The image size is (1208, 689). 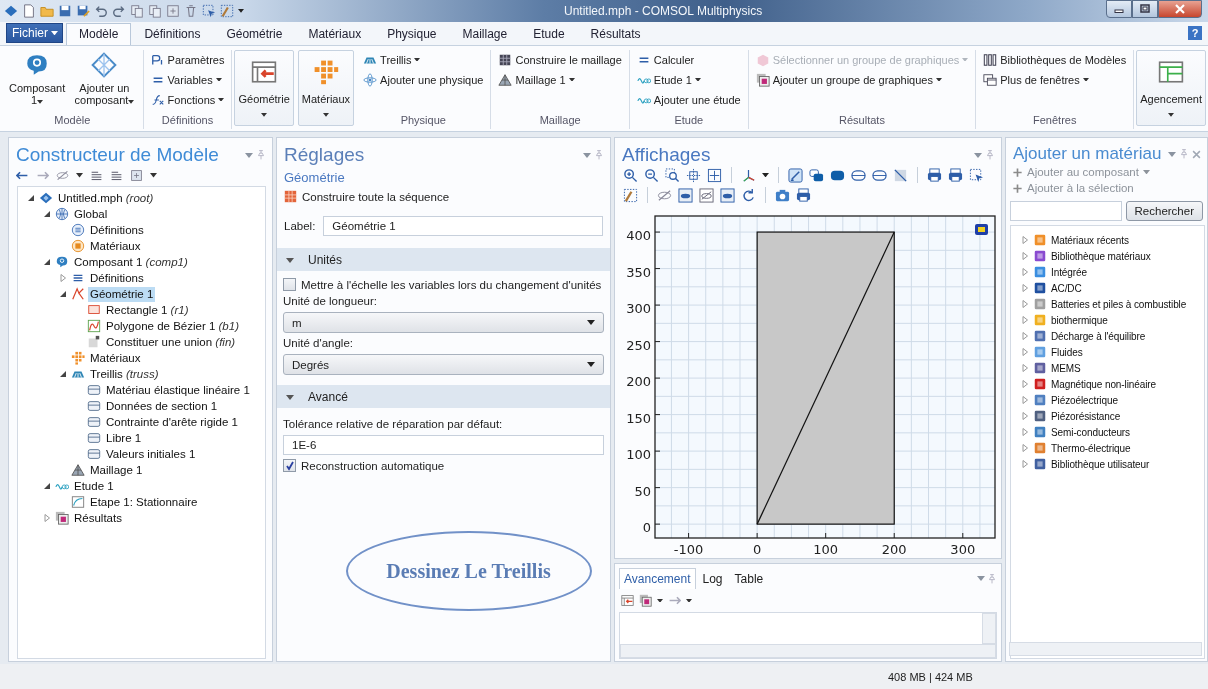 What do you see at coordinates (29, 11) in the screenshot?
I see `new-file-icon` at bounding box center [29, 11].